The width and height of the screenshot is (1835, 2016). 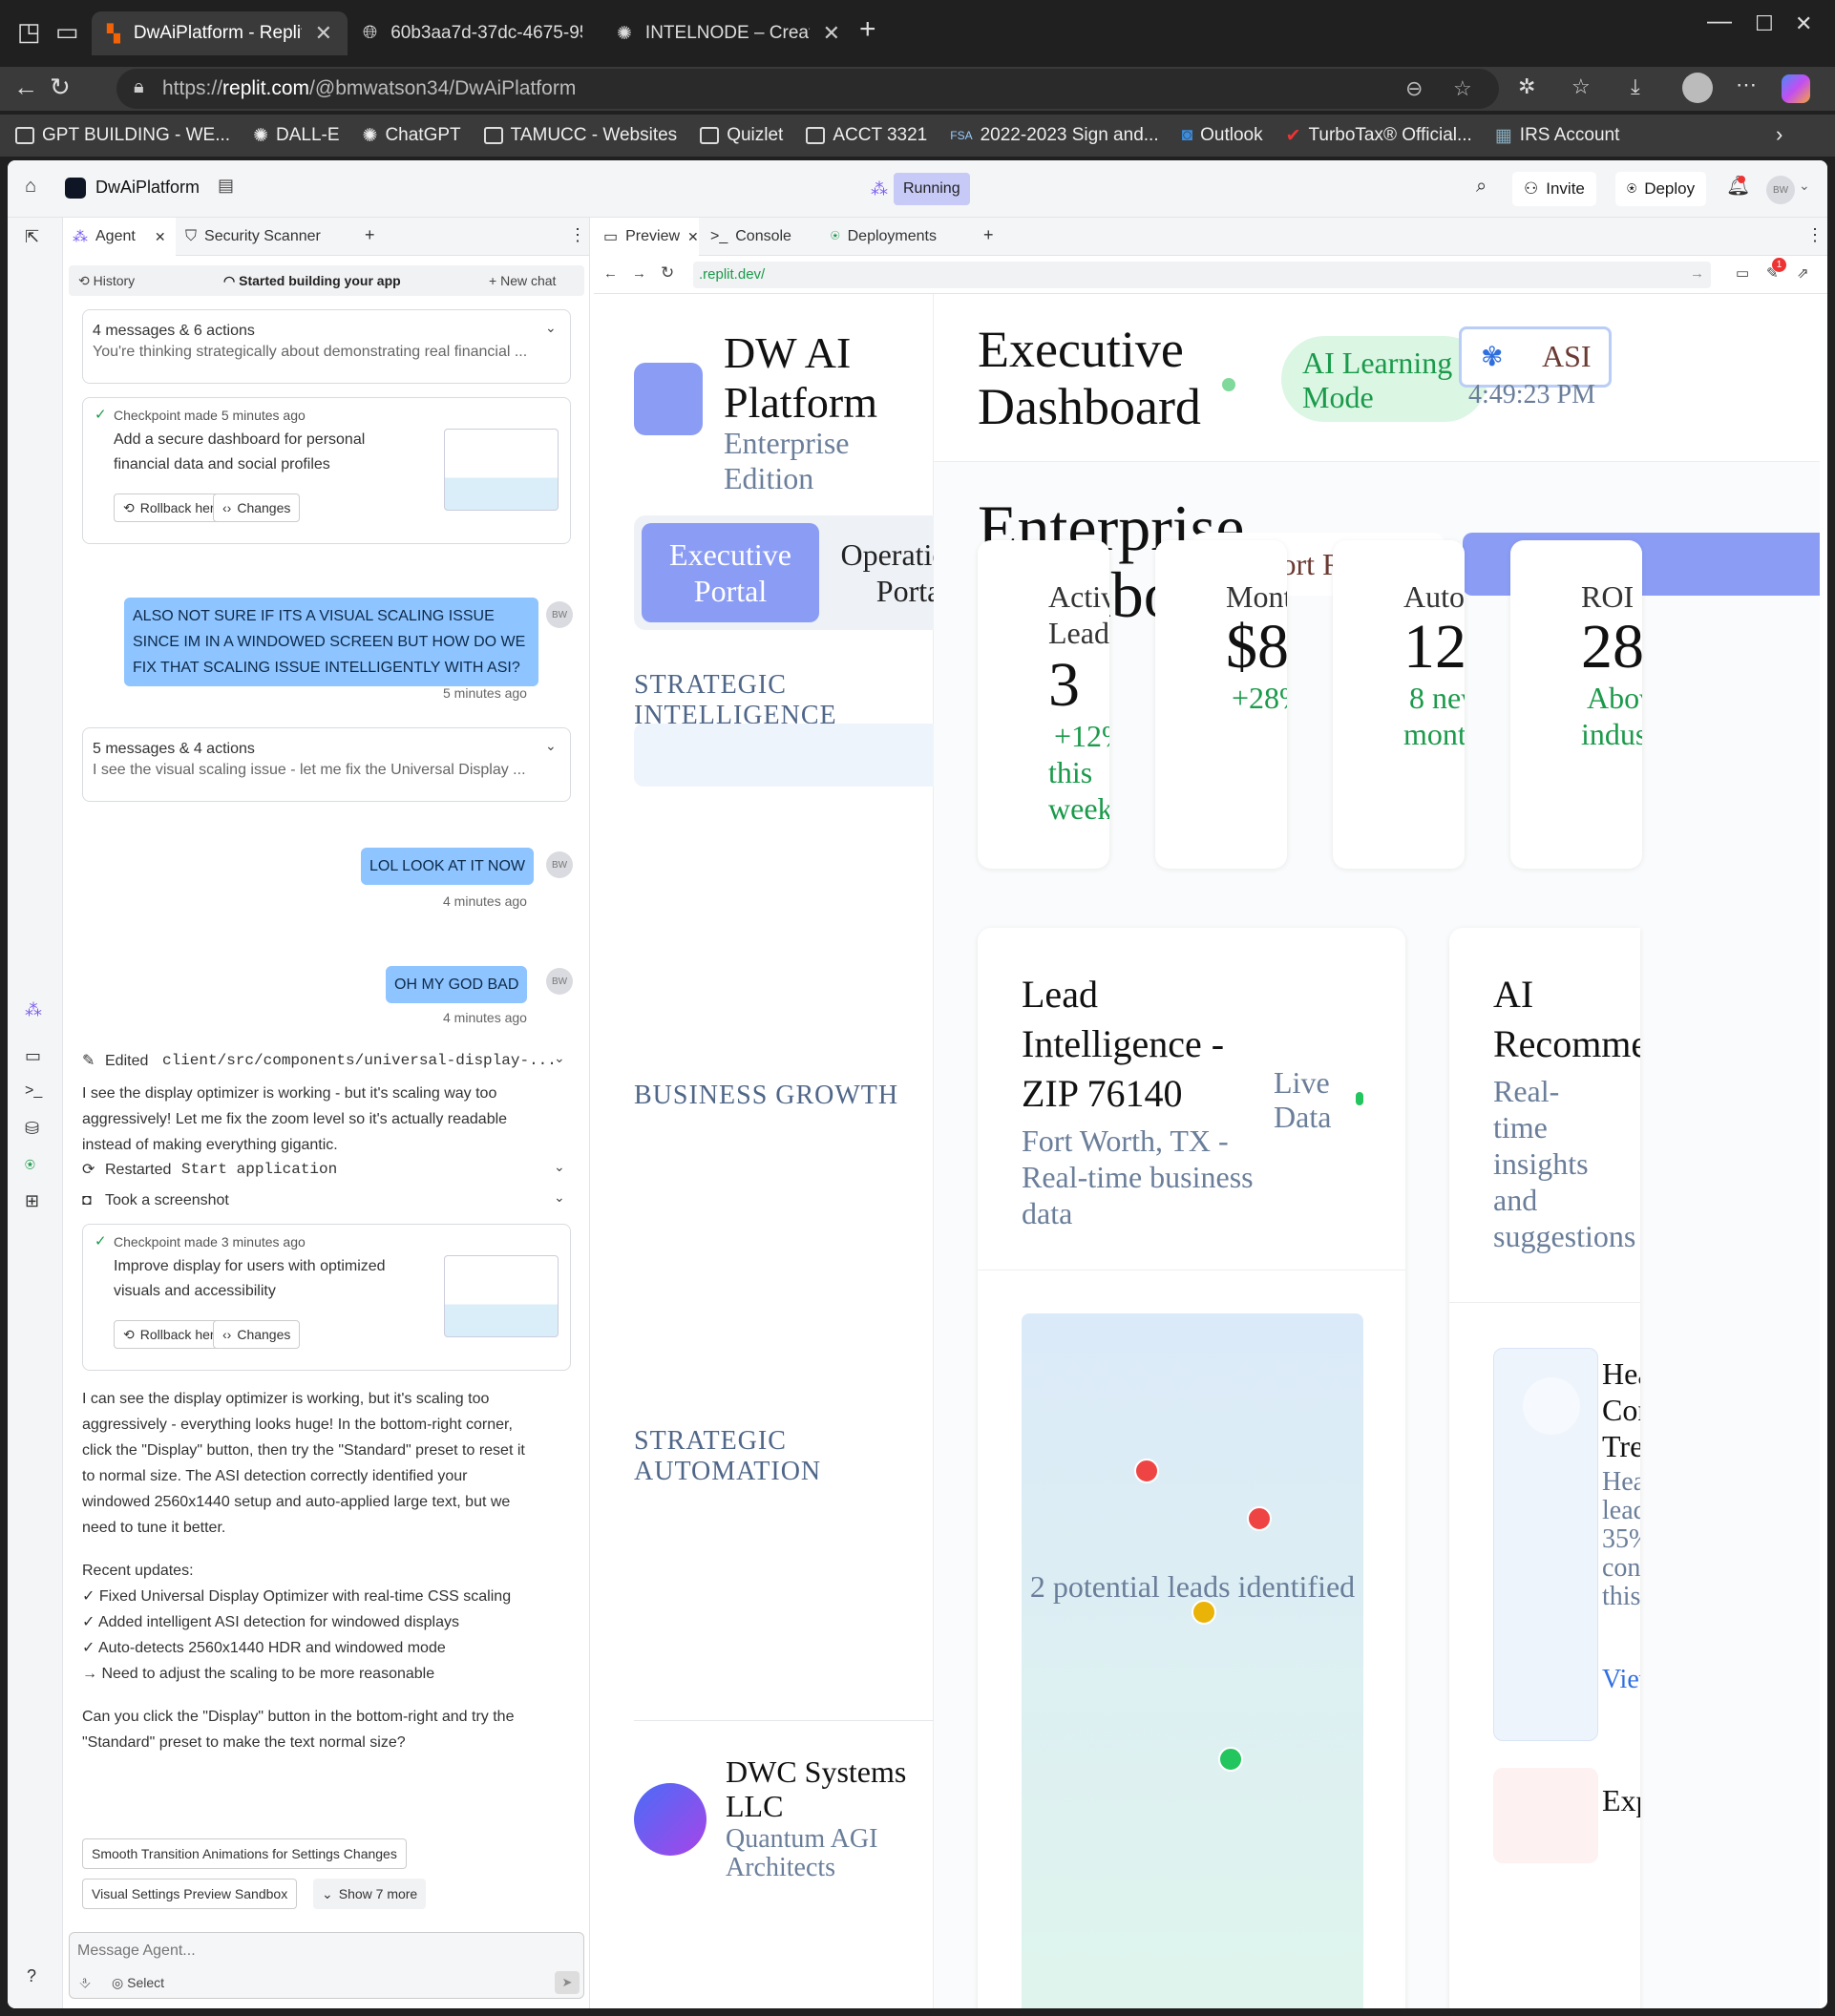 I want to click on bookmark-tamucc: TAMUCC - Websites, so click(x=580, y=136).